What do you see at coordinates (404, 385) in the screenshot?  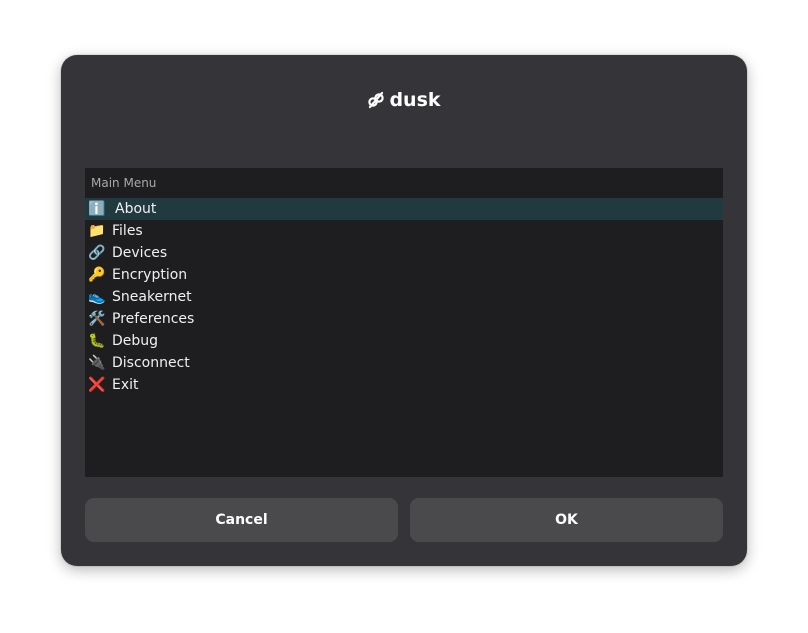 I see `menu-item-exit: ❌ Exit` at bounding box center [404, 385].